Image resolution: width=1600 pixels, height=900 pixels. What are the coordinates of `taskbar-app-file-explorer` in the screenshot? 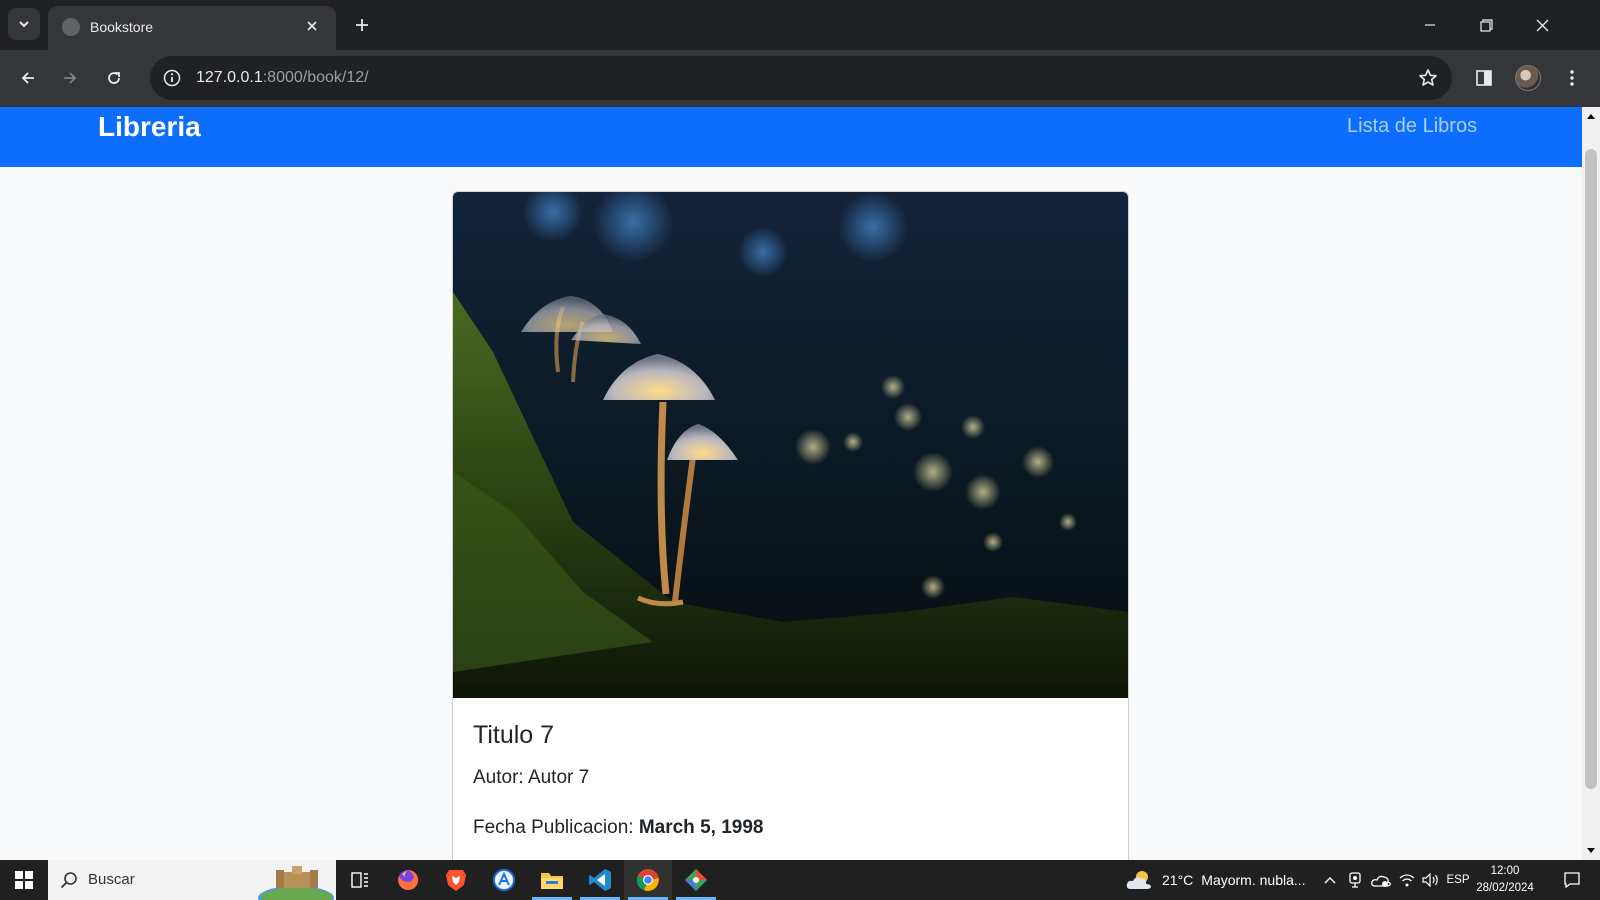 It's located at (552, 880).